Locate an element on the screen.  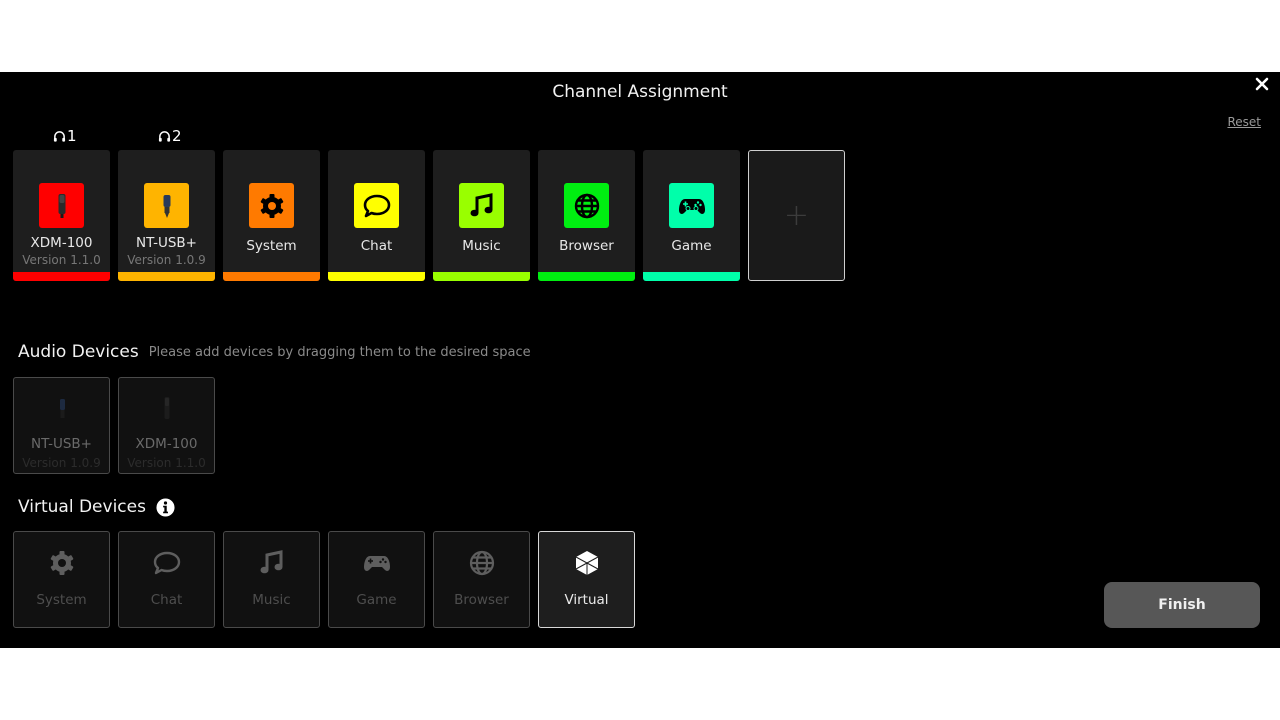
channel-browser: Browser is located at coordinates (586, 215).